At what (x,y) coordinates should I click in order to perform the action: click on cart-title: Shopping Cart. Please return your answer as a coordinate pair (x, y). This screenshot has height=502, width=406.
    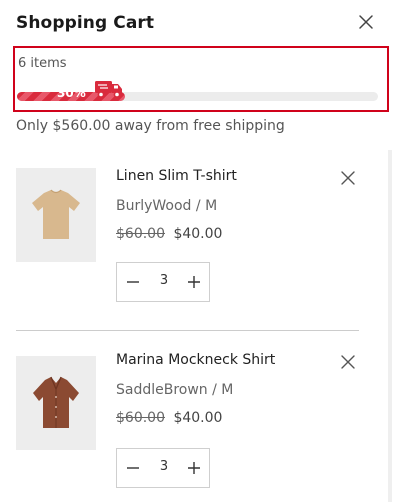
    Looking at the image, I should click on (85, 23).